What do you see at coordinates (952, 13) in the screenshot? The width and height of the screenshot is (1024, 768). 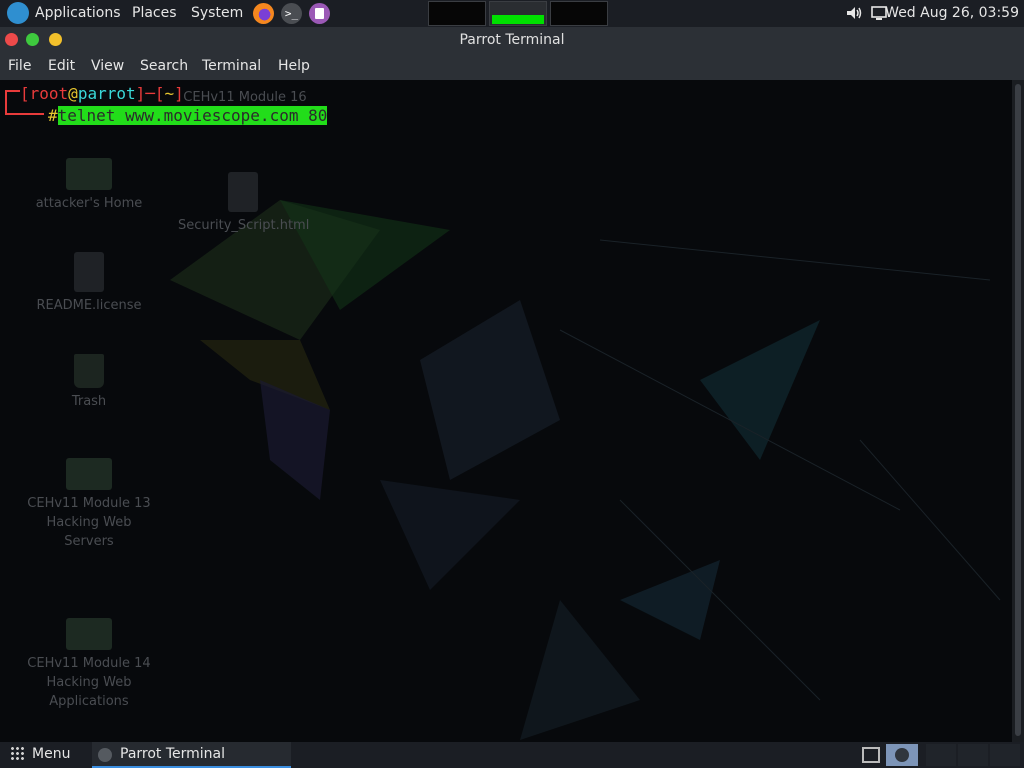 I see `clock: Wed Aug 26, 03:59` at bounding box center [952, 13].